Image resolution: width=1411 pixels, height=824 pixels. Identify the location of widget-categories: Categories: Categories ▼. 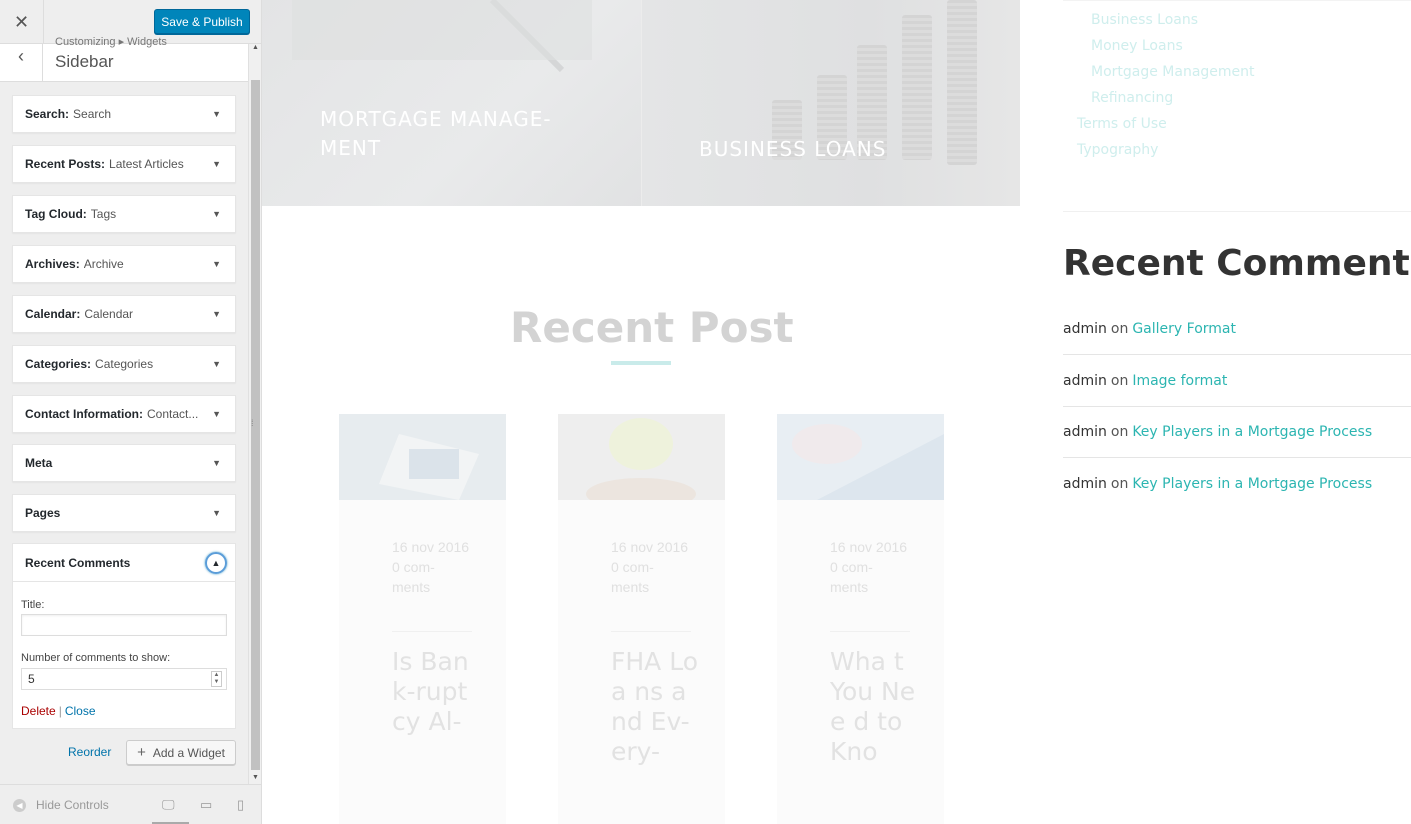
(124, 364).